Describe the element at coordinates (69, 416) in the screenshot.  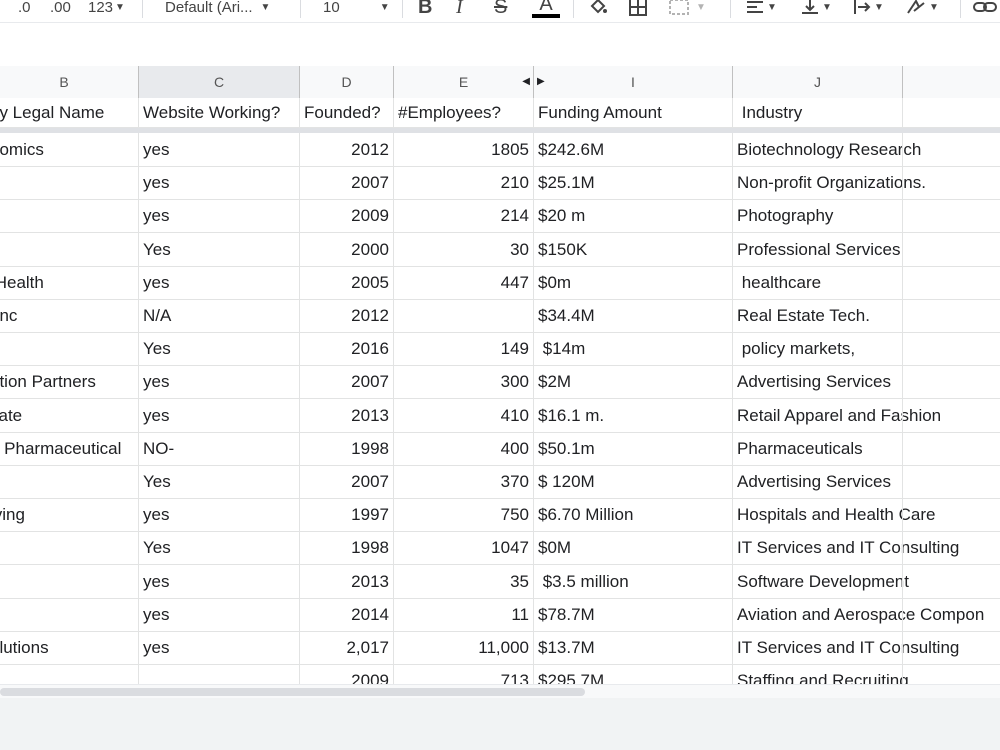
I see `cell: Tate` at that location.